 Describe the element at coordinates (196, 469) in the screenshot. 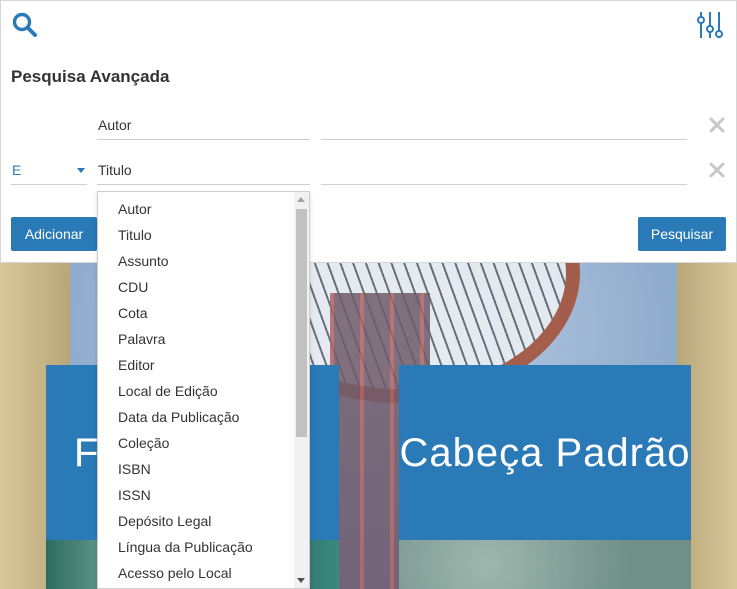

I see `dropdown-option: ISBN` at that location.